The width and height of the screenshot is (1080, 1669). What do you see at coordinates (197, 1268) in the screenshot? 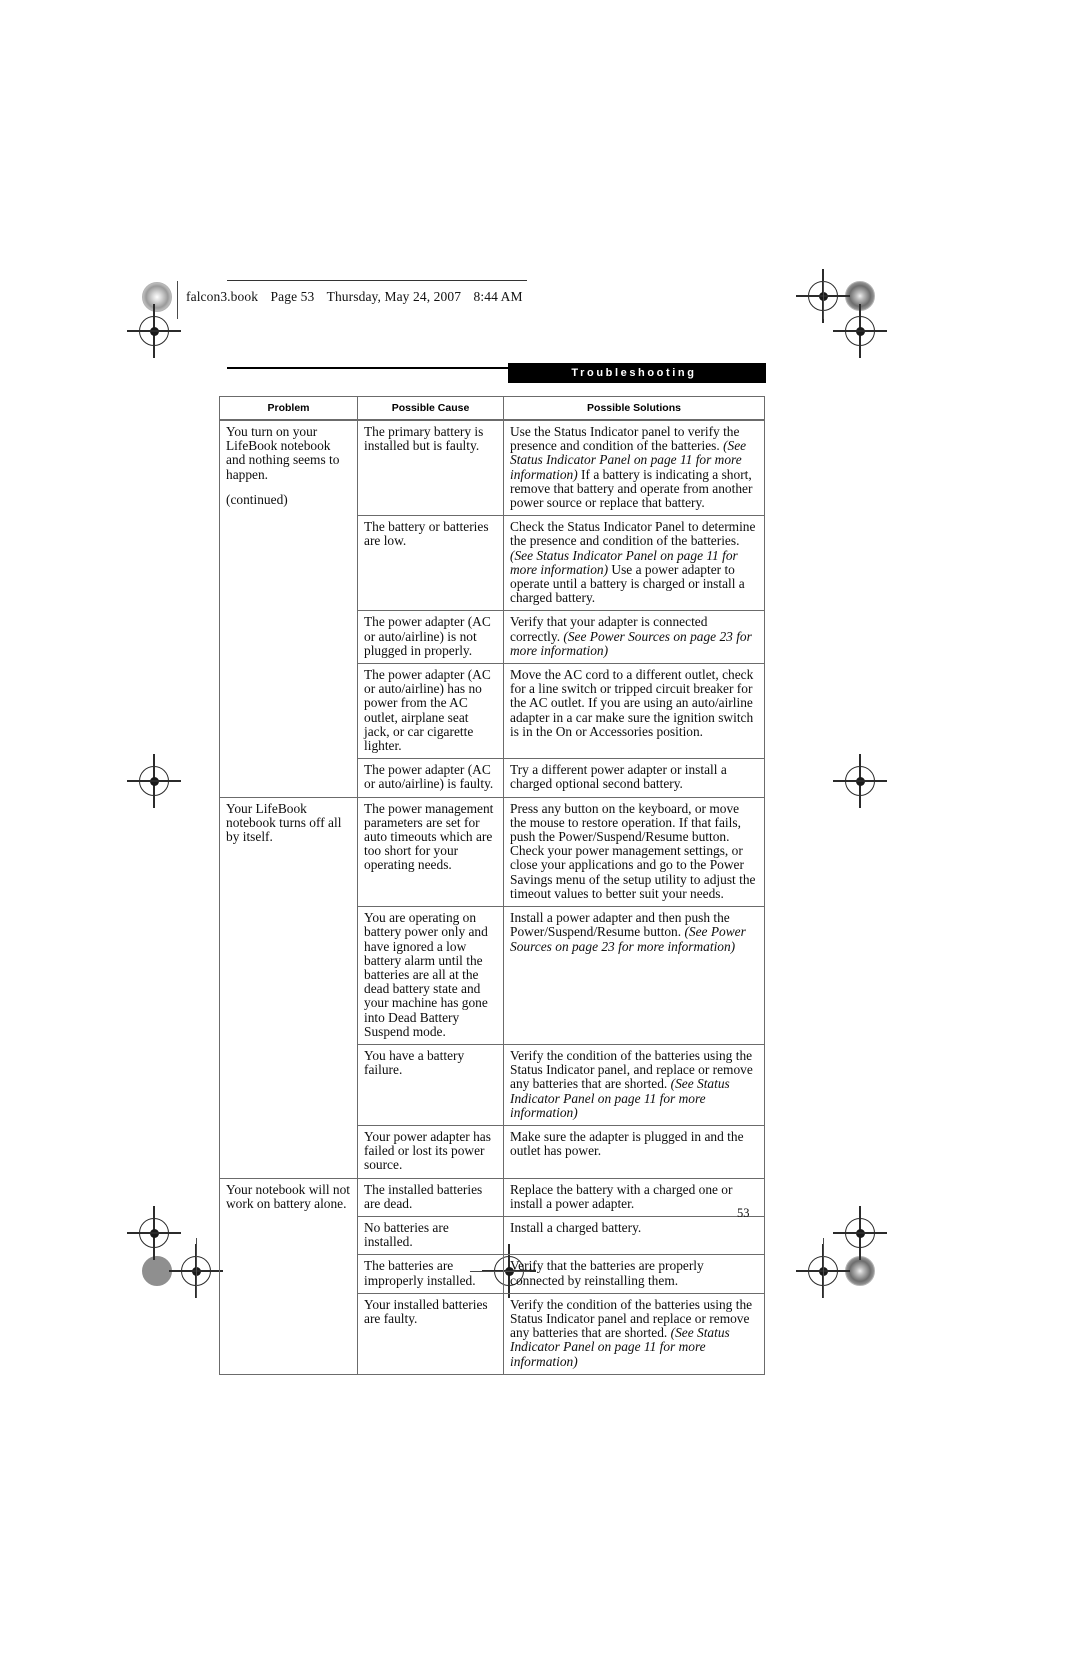
I see `trim-line-left-lower` at bounding box center [197, 1268].